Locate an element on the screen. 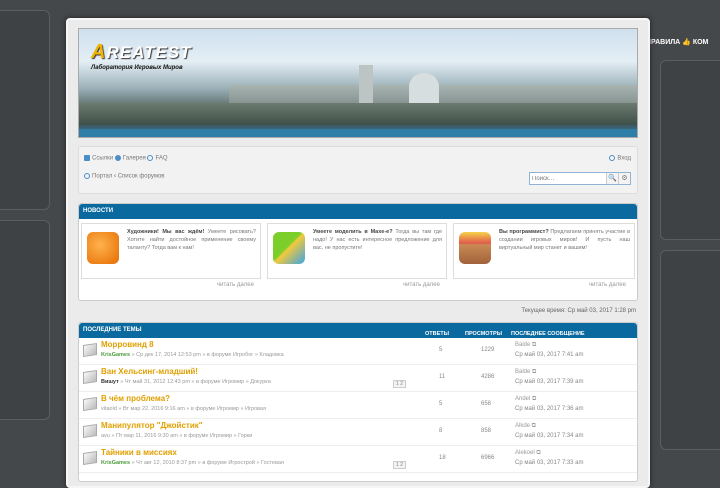 Image resolution: width=720 pixels, height=488 pixels. breadcrumb-portal: Портал is located at coordinates (102, 177).